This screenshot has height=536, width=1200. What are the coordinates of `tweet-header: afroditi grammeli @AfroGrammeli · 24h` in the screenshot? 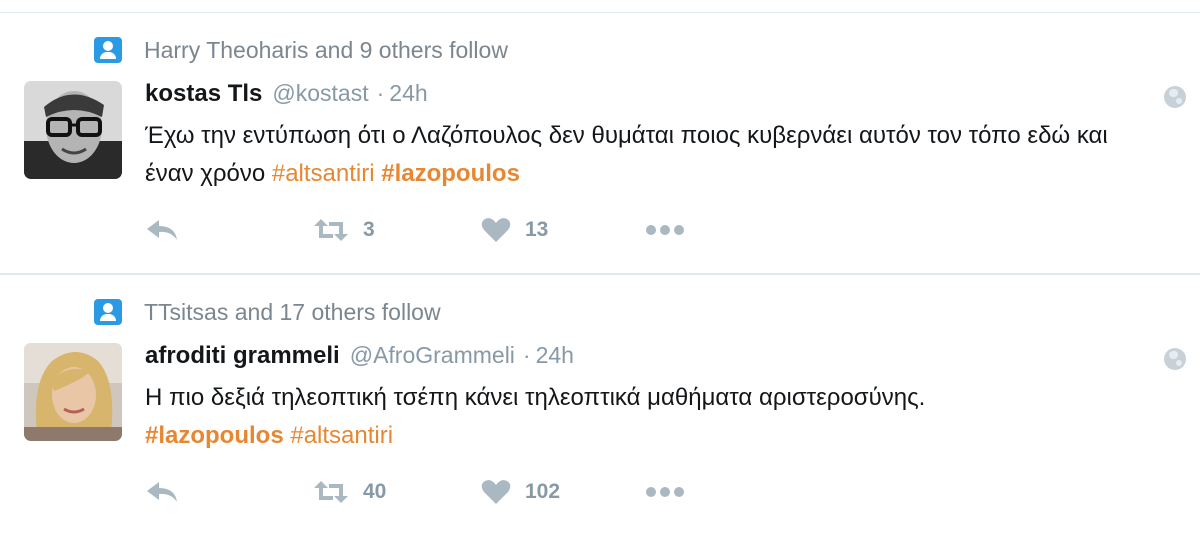 It's located at (359, 359).